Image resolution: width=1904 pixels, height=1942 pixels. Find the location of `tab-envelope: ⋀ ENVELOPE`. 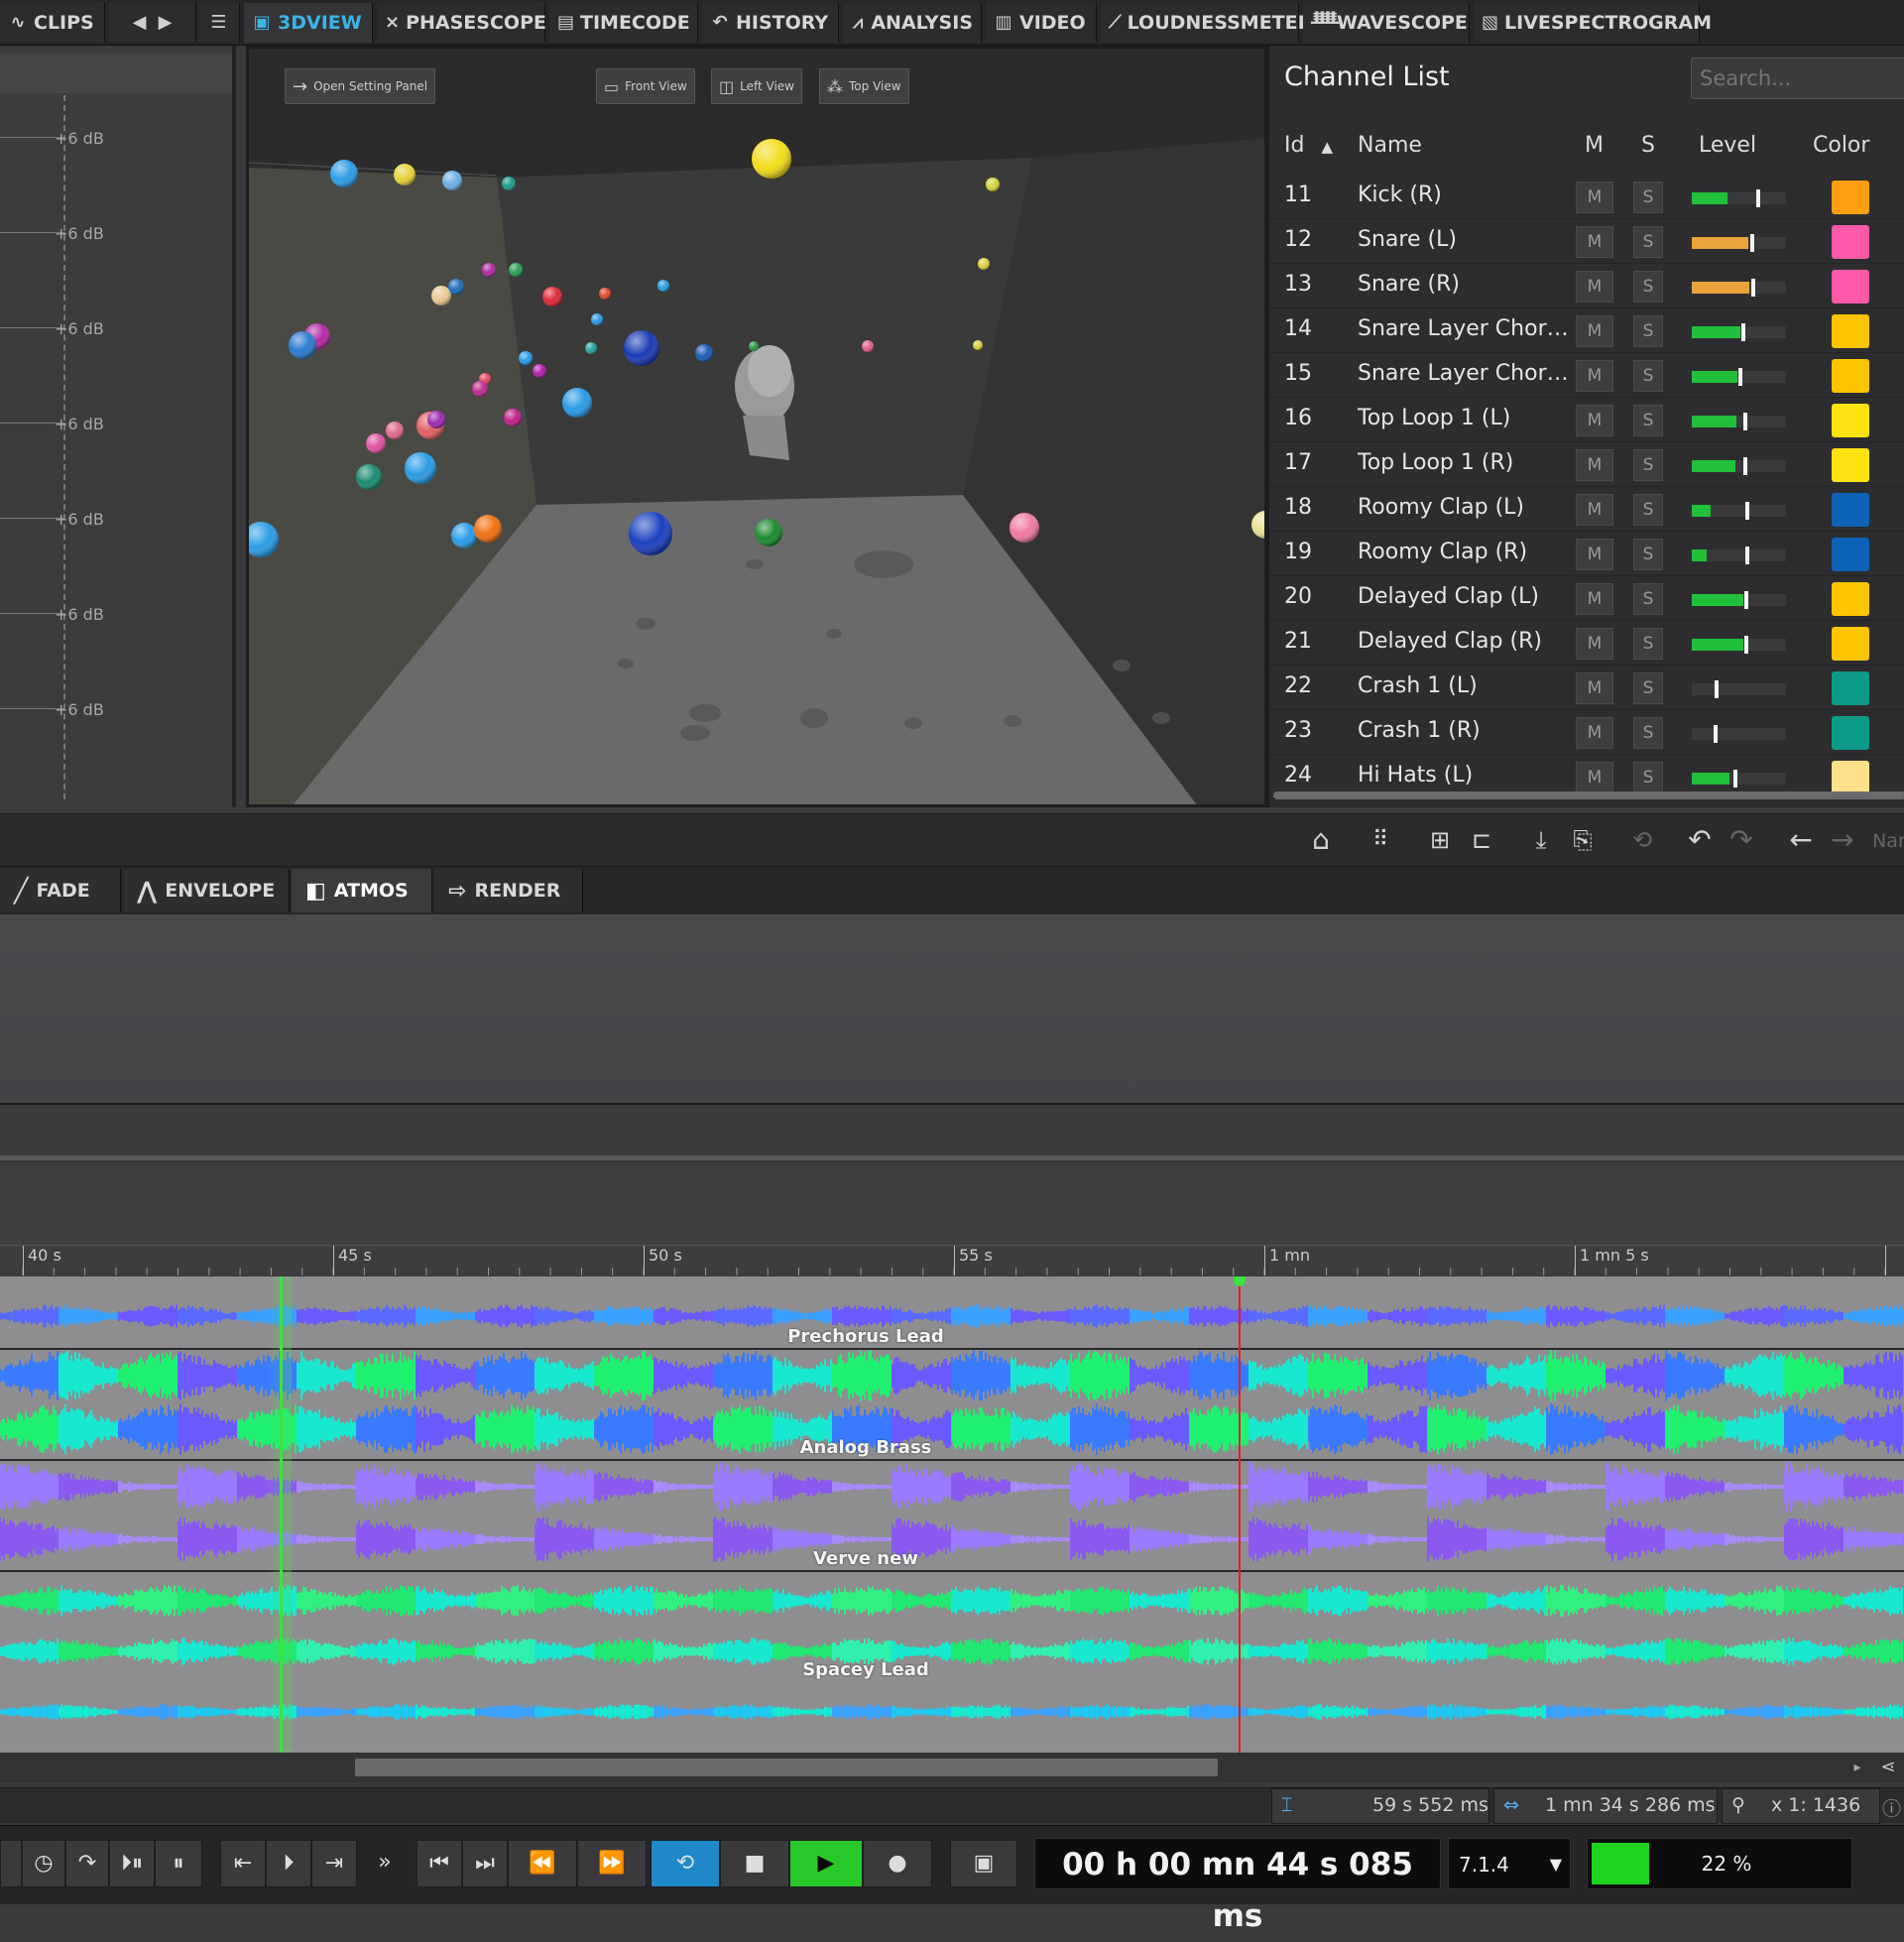

tab-envelope: ⋀ ENVELOPE is located at coordinates (206, 890).